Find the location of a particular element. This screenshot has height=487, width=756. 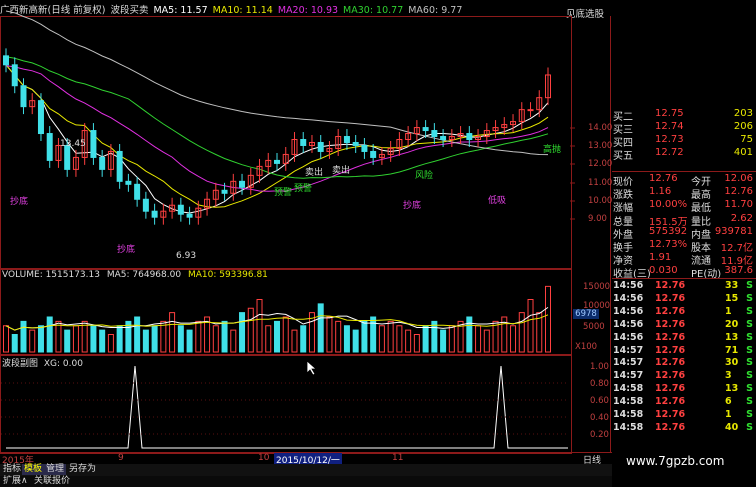

stat-value: 2.62 is located at coordinates (741, 218).